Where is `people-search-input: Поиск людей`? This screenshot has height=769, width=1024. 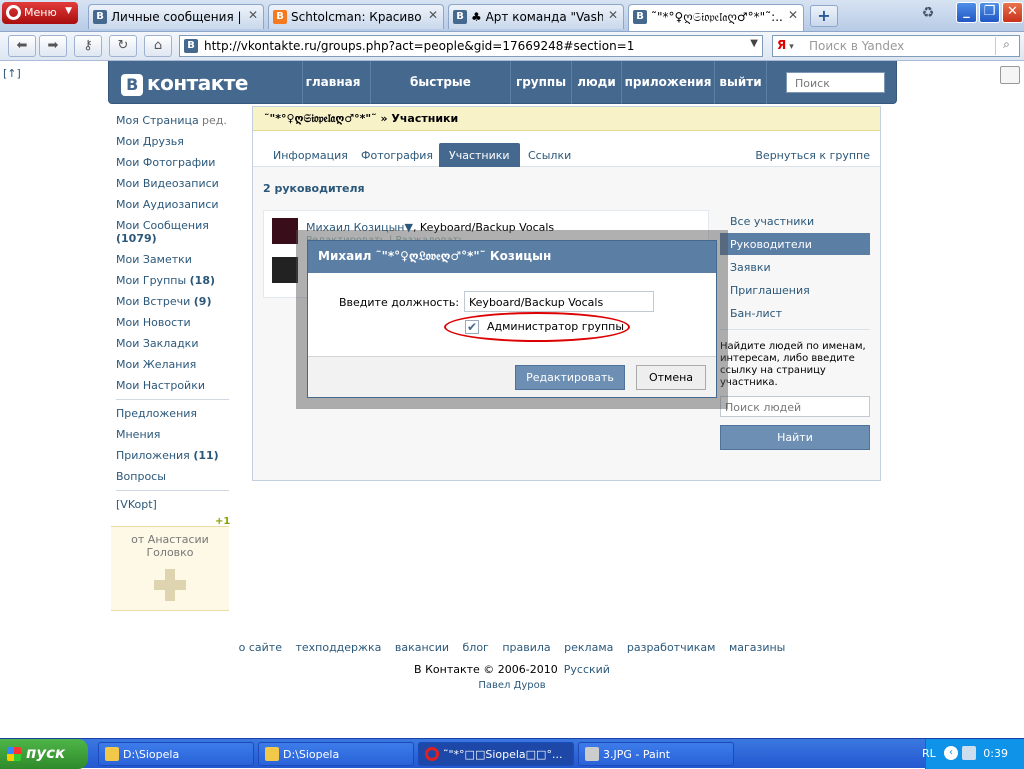 people-search-input: Поиск людей is located at coordinates (795, 406).